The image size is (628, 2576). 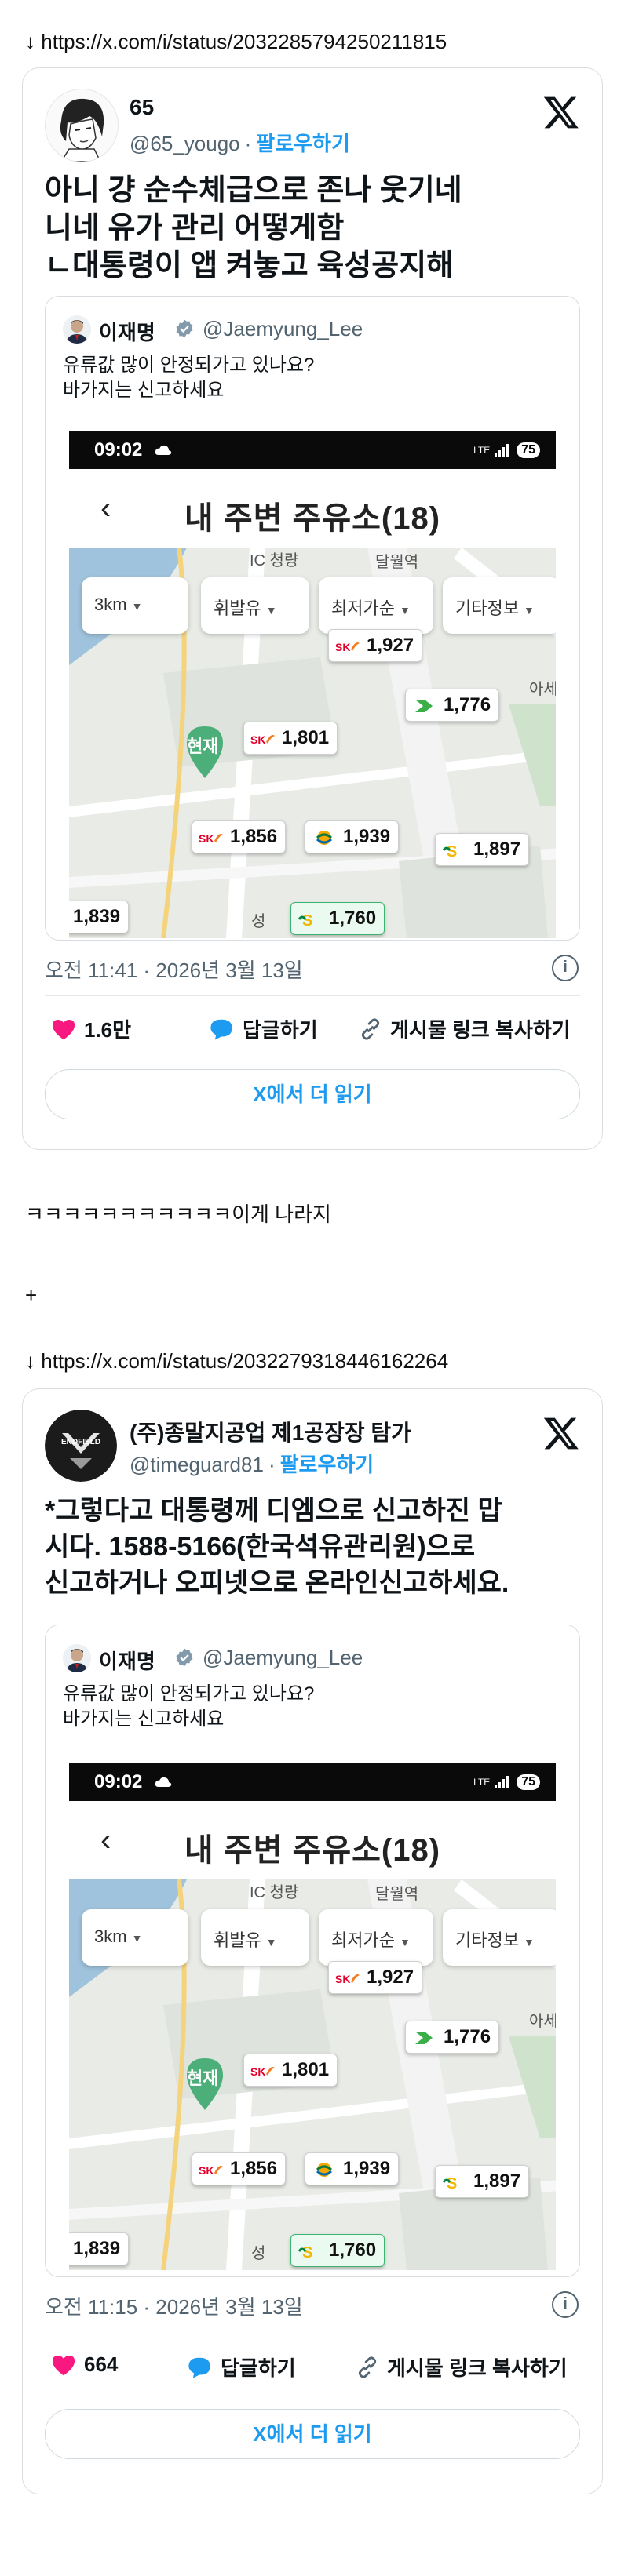 I want to click on filter-label: 휘발유, so click(x=237, y=1940).